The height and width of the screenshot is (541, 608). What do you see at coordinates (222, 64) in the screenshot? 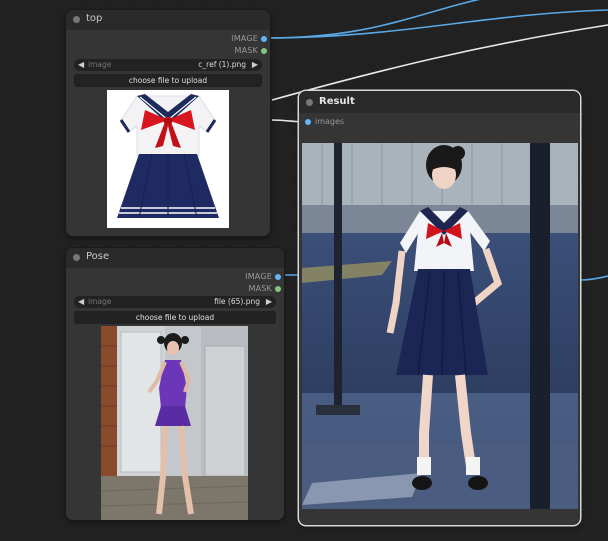
I see `widget-value: c_ref (1).png` at bounding box center [222, 64].